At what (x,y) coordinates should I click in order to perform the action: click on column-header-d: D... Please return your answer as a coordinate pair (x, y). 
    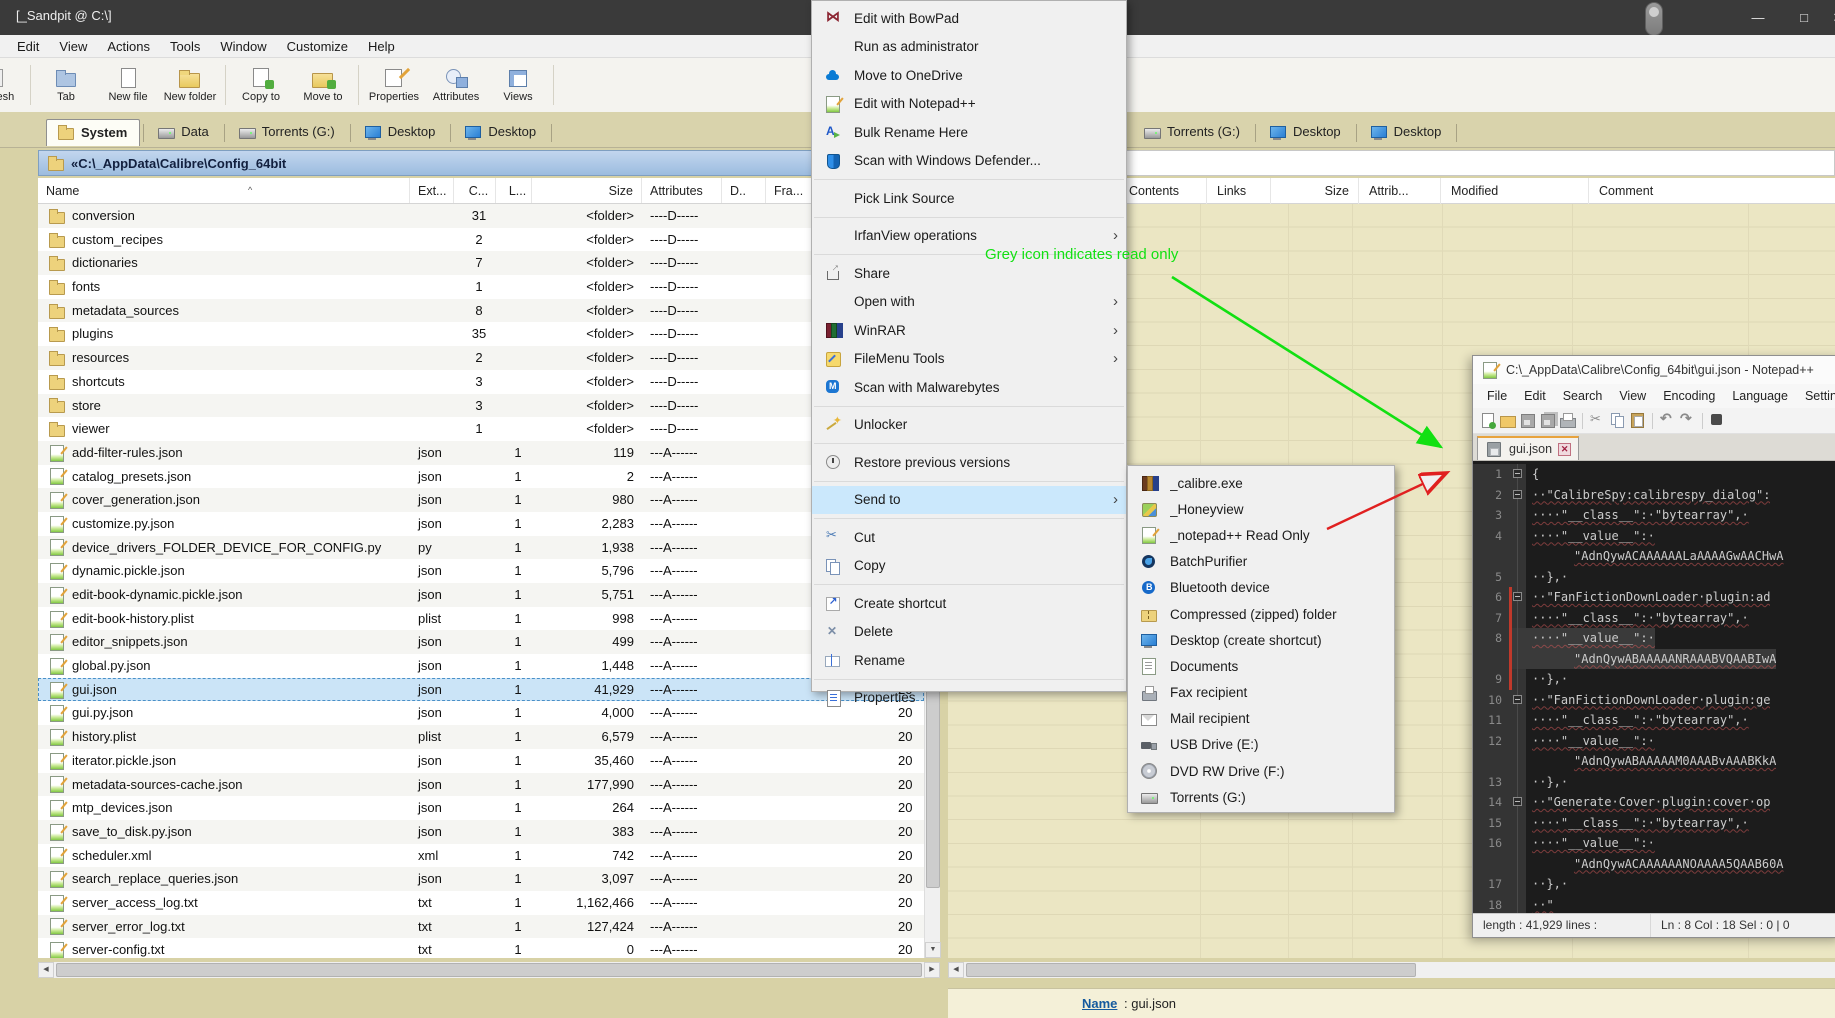
    Looking at the image, I should click on (744, 190).